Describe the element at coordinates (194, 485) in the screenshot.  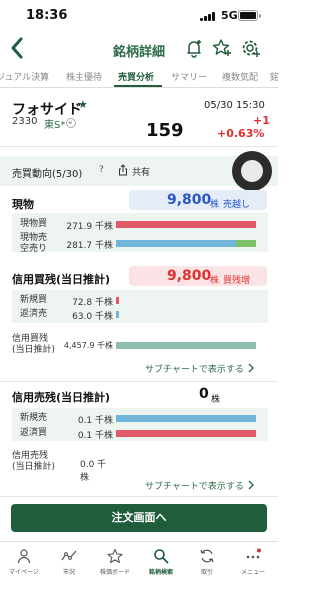
I see `margin-sell-subchart-link: サブチャートで表示する` at that location.